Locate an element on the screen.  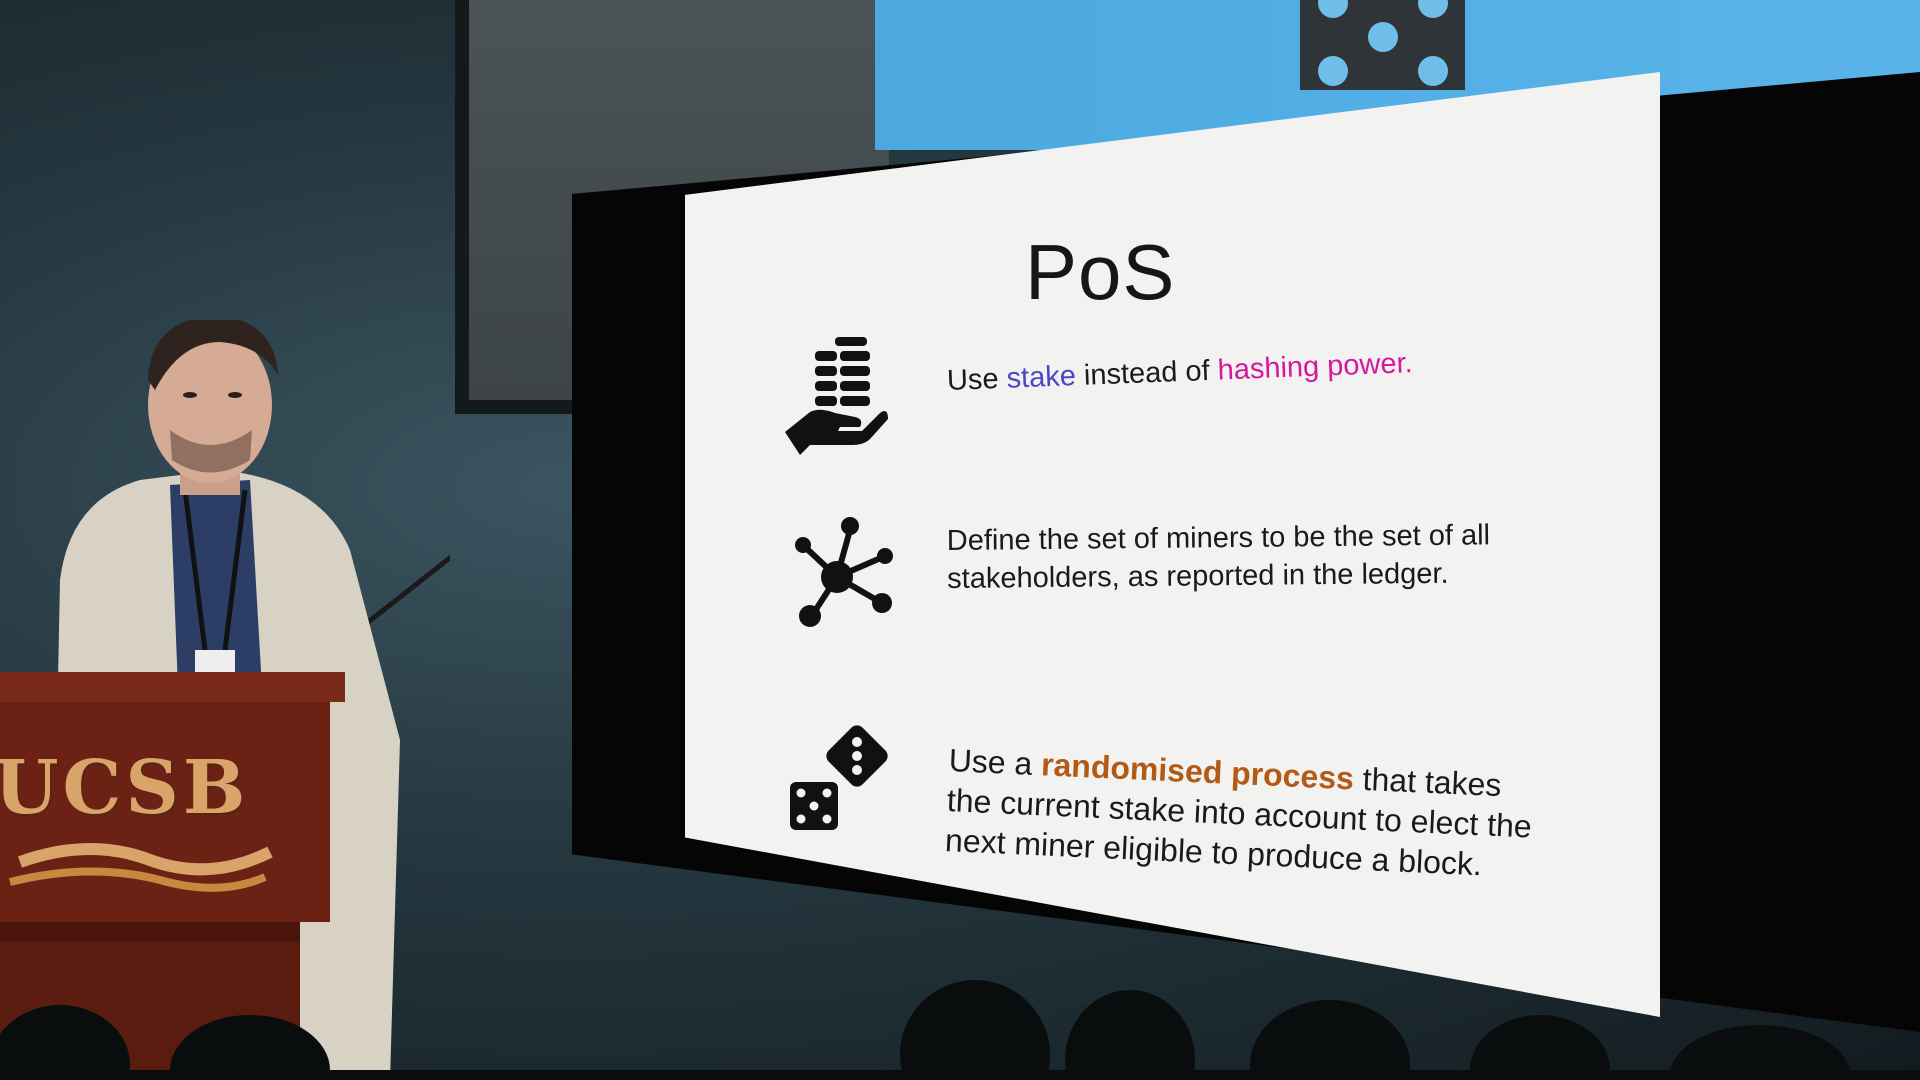
bullet-point-stake: Use stake instead of hashing power. is located at coordinates (1226, 370).